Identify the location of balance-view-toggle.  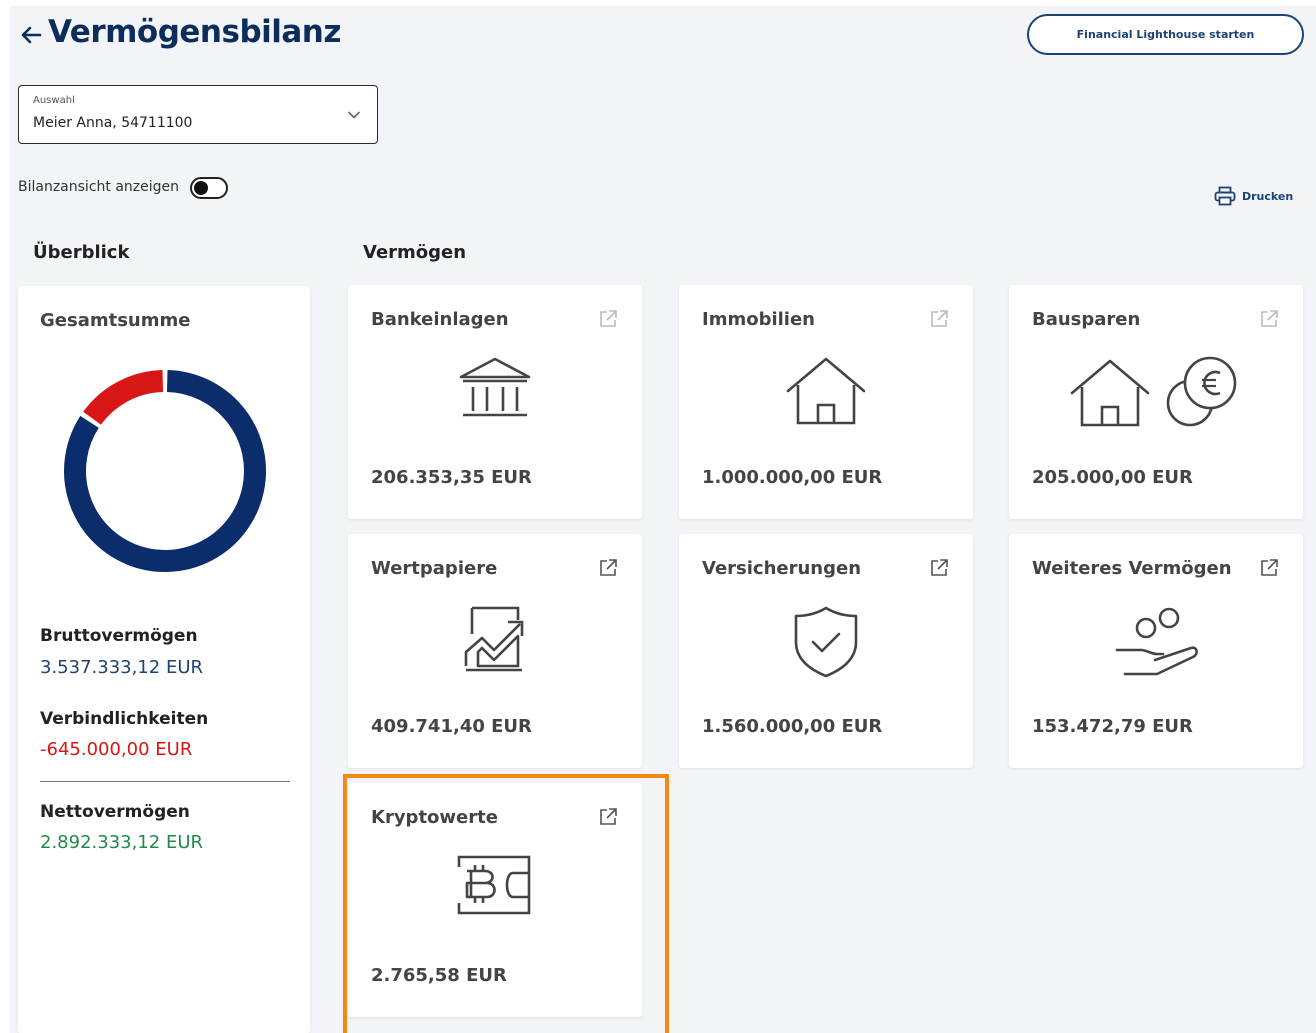
(209, 188).